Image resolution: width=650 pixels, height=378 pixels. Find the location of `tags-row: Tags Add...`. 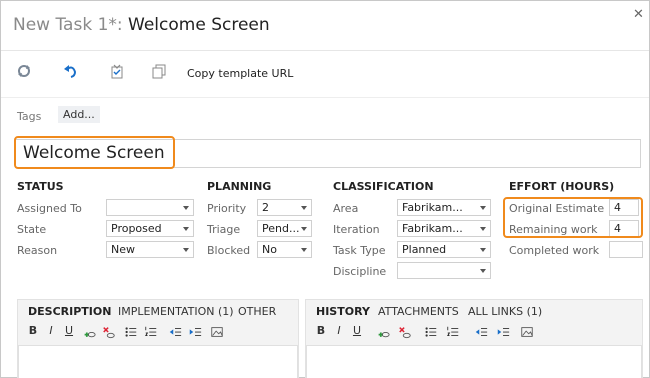

tags-row: Tags Add... is located at coordinates (325, 115).